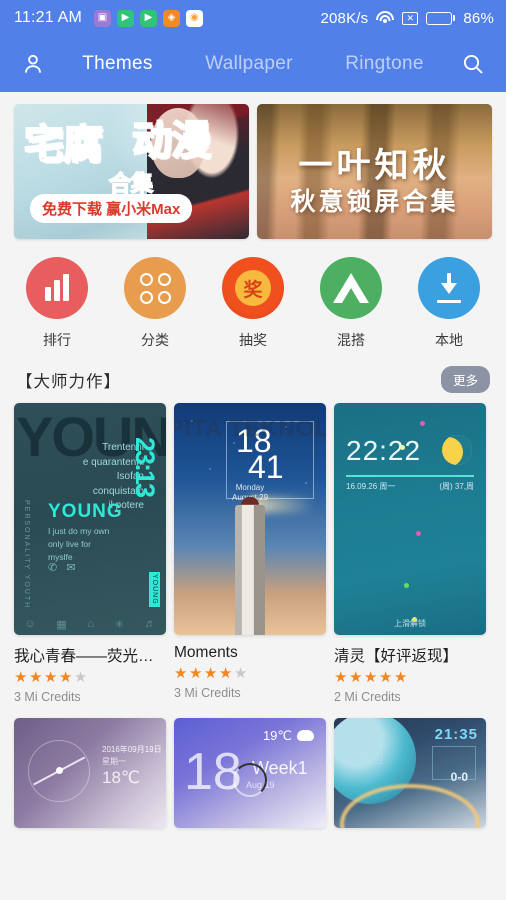  I want to click on bar-chart-icon, so click(57, 288).